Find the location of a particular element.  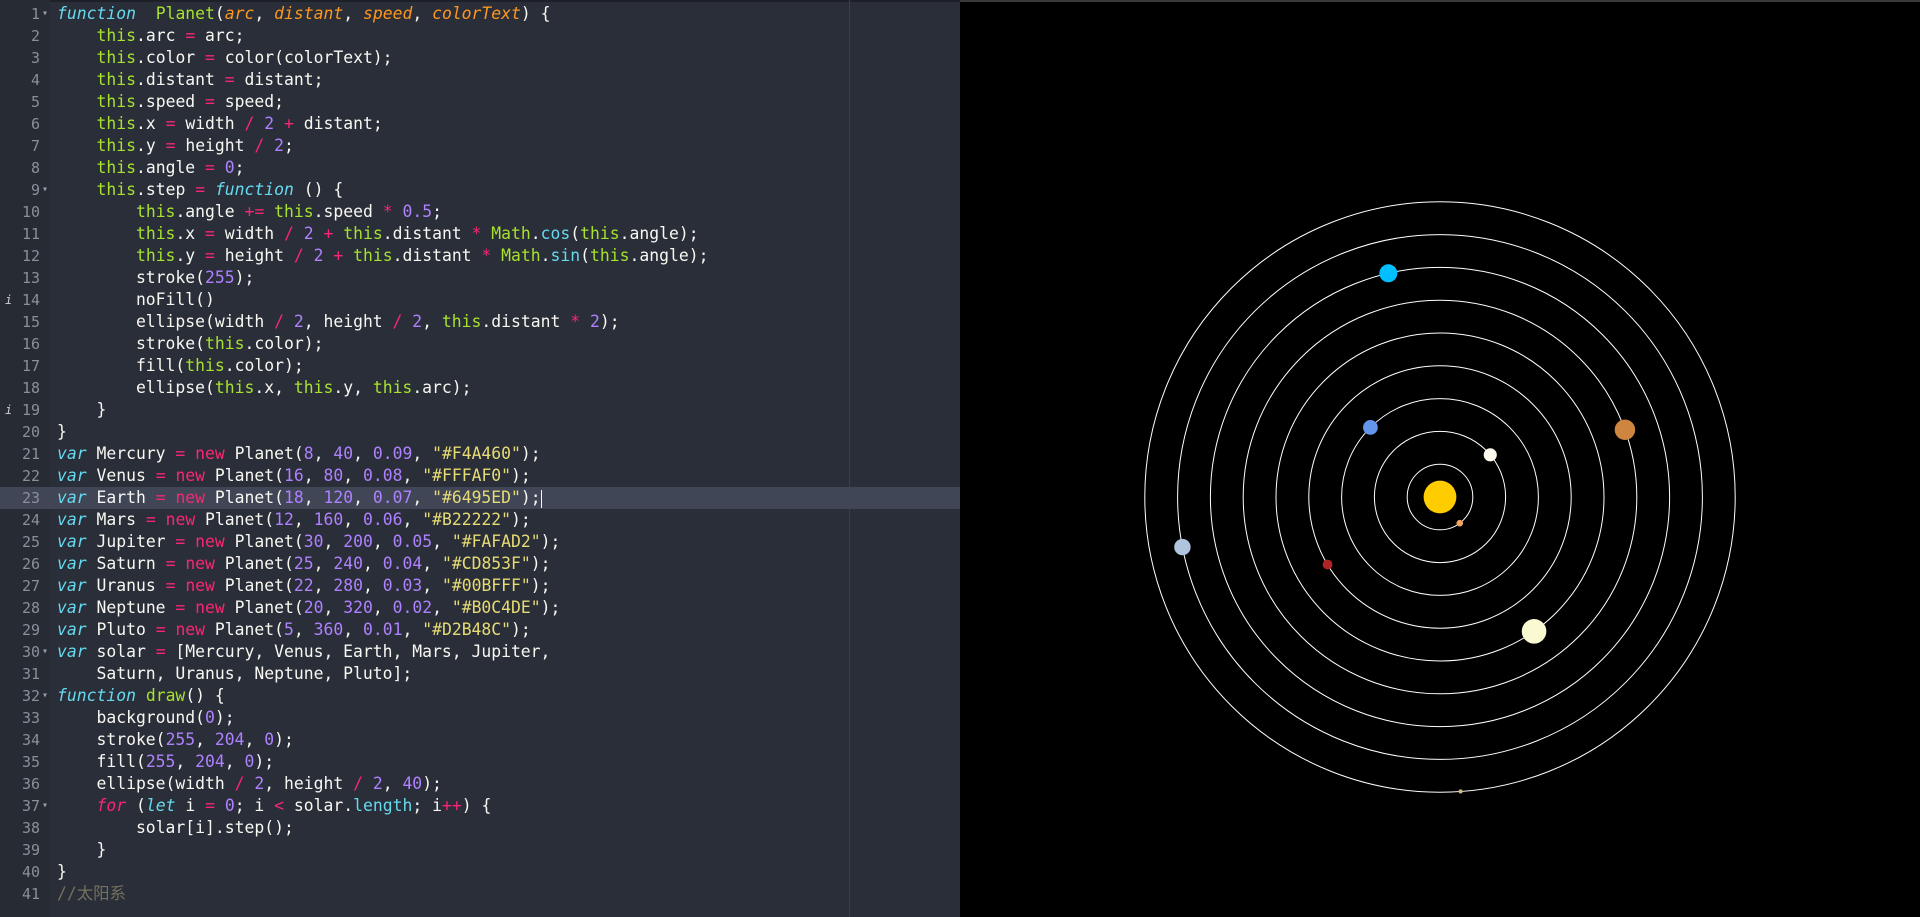

code-text: stroke(255, 204, 0); is located at coordinates (175, 740).